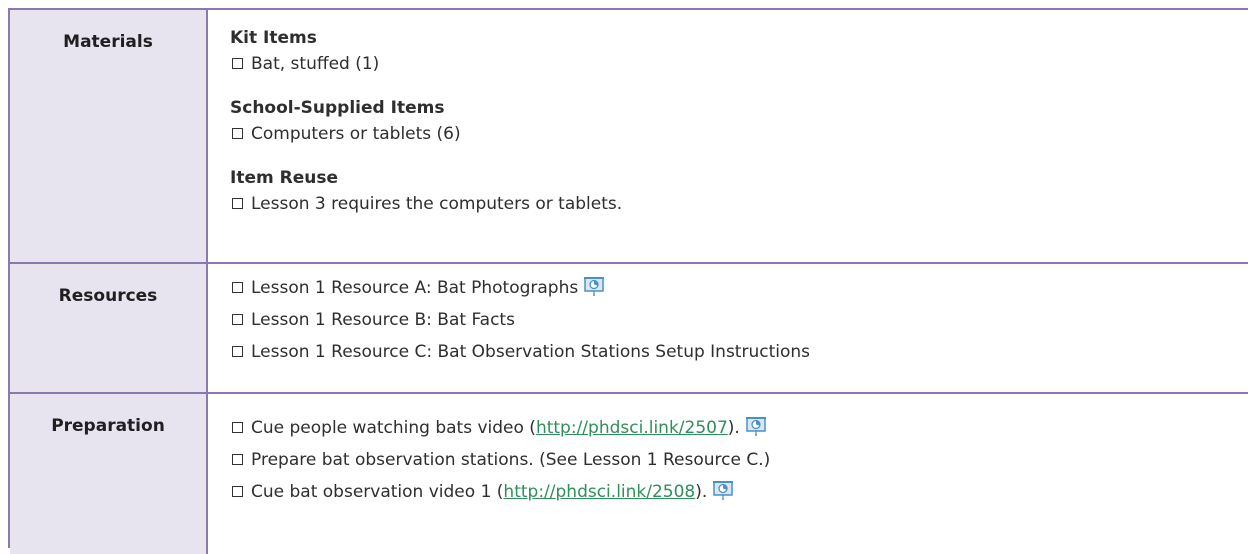 Image resolution: width=1248 pixels, height=554 pixels. I want to click on kit-item: Bat, stuffed (1), so click(304, 64).